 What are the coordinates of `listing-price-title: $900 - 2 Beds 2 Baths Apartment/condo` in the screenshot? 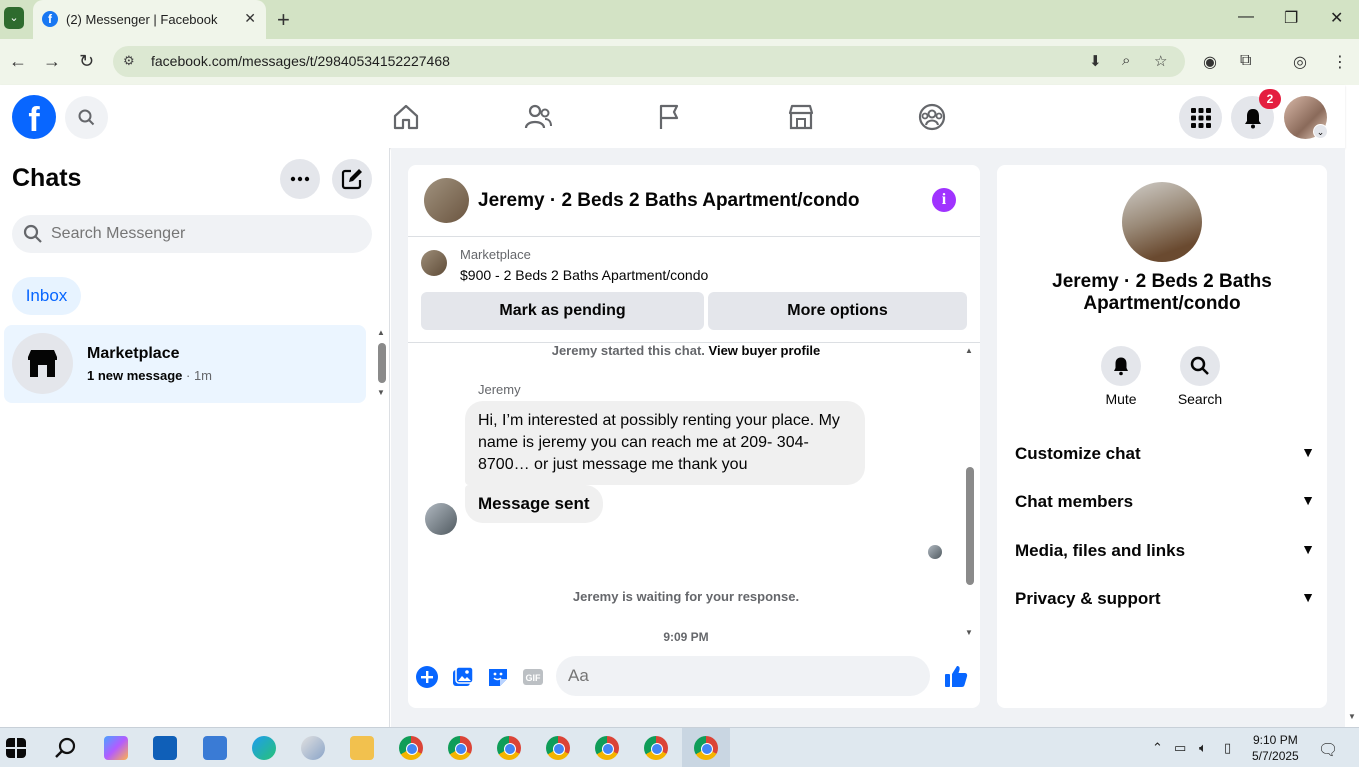 It's located at (584, 275).